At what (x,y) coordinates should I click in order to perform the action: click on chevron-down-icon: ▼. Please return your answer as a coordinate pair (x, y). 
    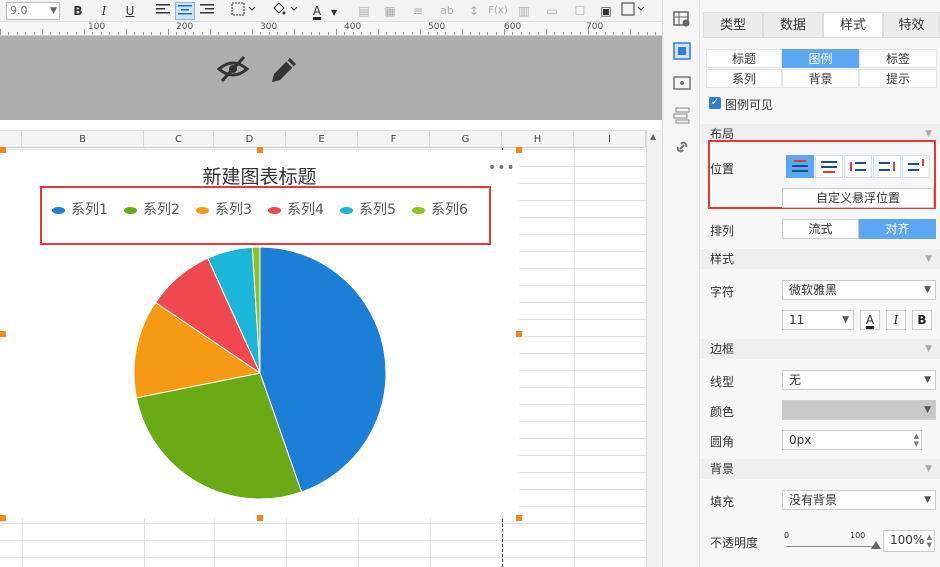
    Looking at the image, I should click on (928, 259).